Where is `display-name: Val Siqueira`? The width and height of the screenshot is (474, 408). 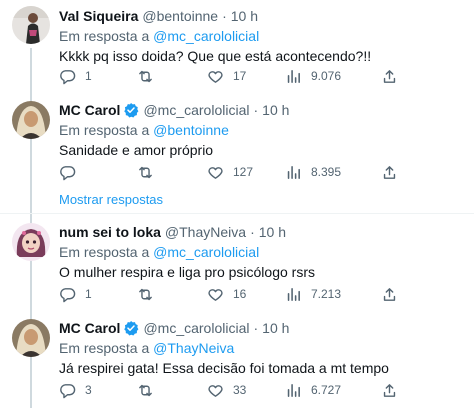 display-name: Val Siqueira is located at coordinates (98, 16).